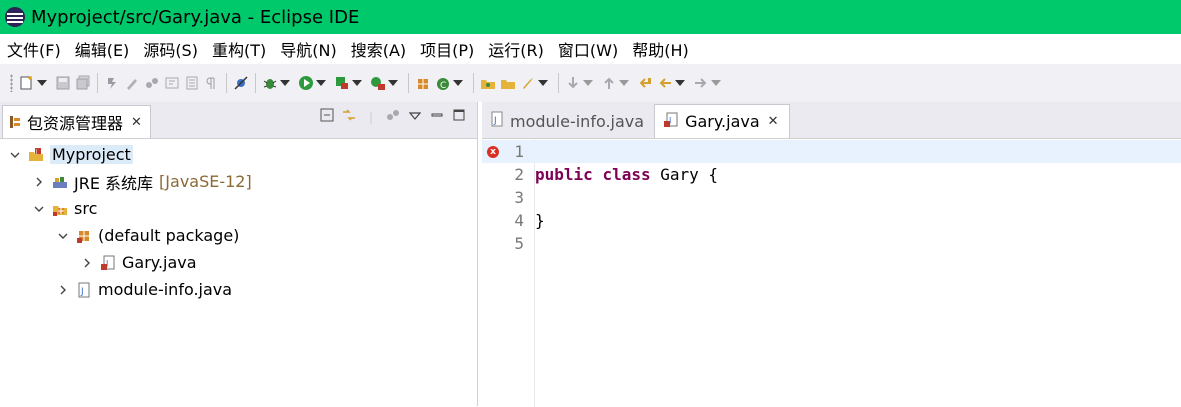 Image resolution: width=1181 pixels, height=407 pixels. What do you see at coordinates (238, 154) in the screenshot?
I see `tree-item-project: J Myproject` at bounding box center [238, 154].